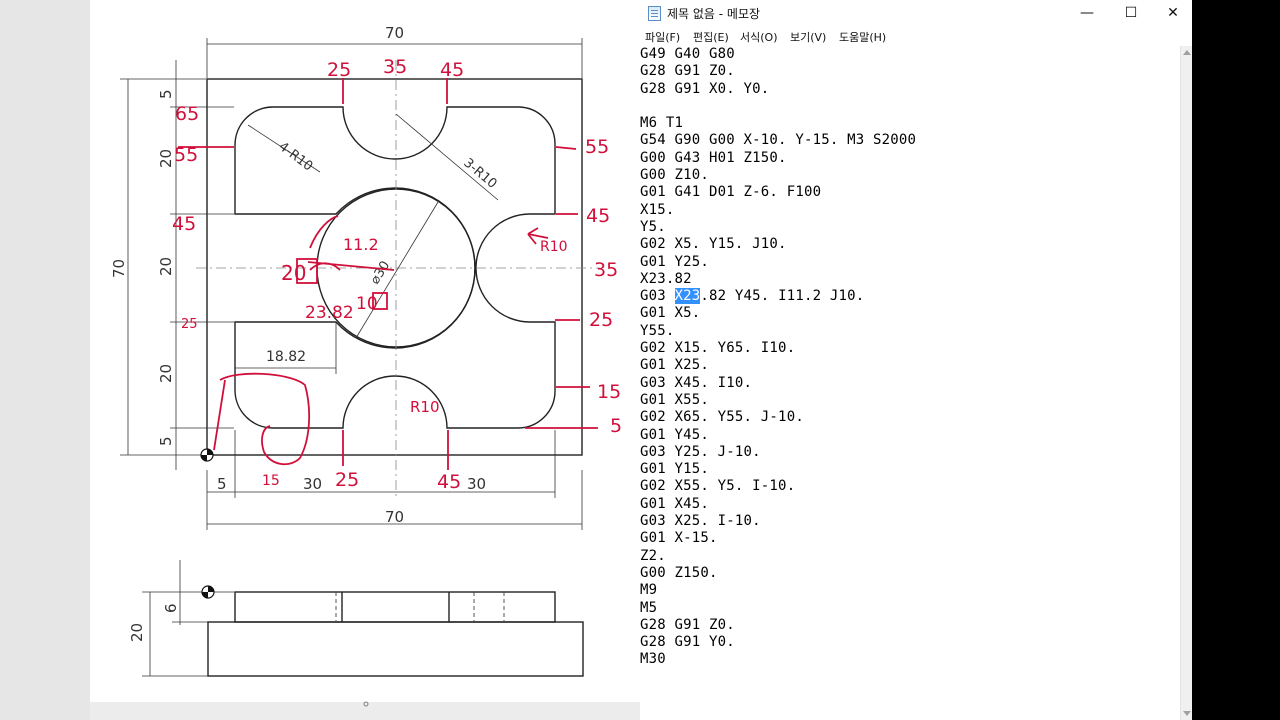 The height and width of the screenshot is (720, 1280). What do you see at coordinates (1236, 360) in the screenshot?
I see `screen-margin` at bounding box center [1236, 360].